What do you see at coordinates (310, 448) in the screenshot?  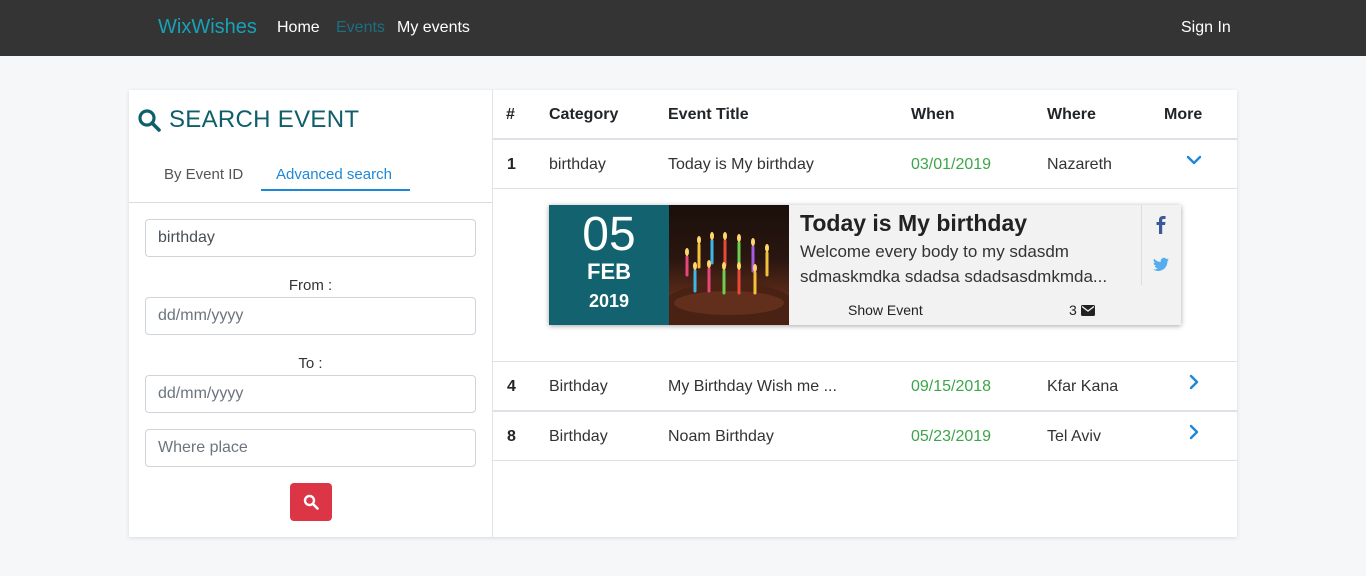 I see `place-input` at bounding box center [310, 448].